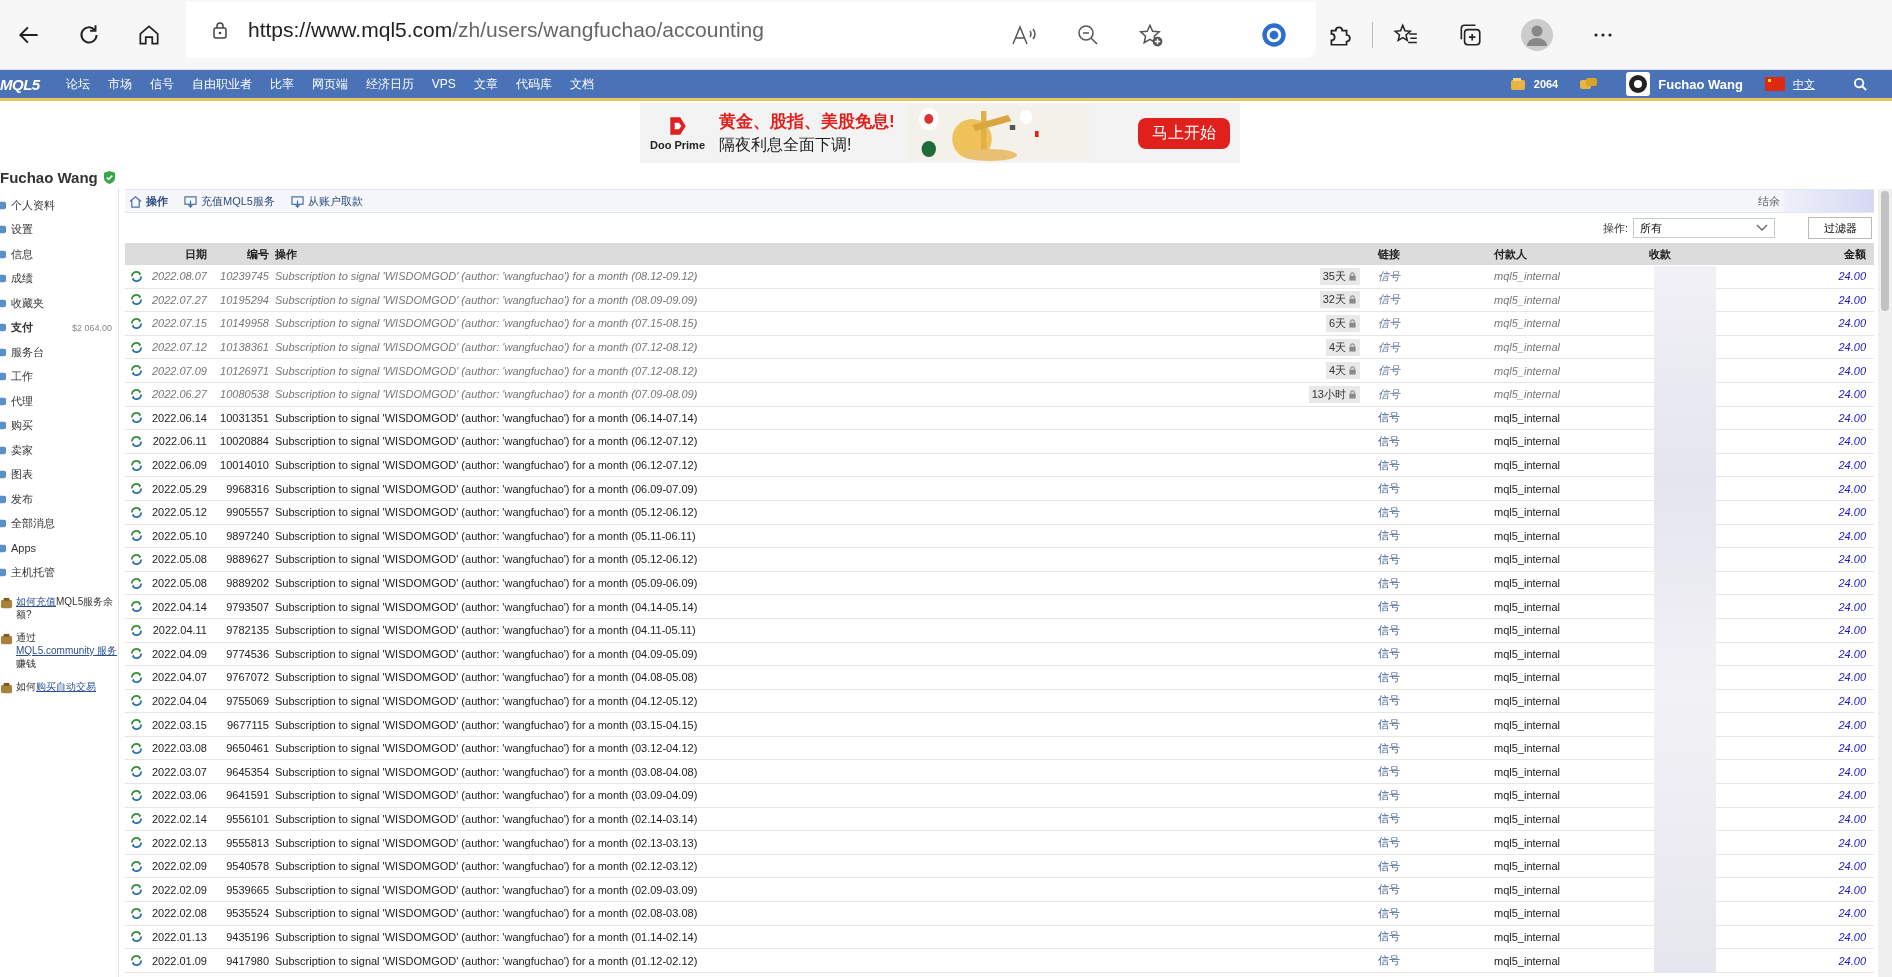 This screenshot has height=977, width=1892. Describe the element at coordinates (66, 686) in the screenshot. I see `help-link: 购买自动交易` at that location.